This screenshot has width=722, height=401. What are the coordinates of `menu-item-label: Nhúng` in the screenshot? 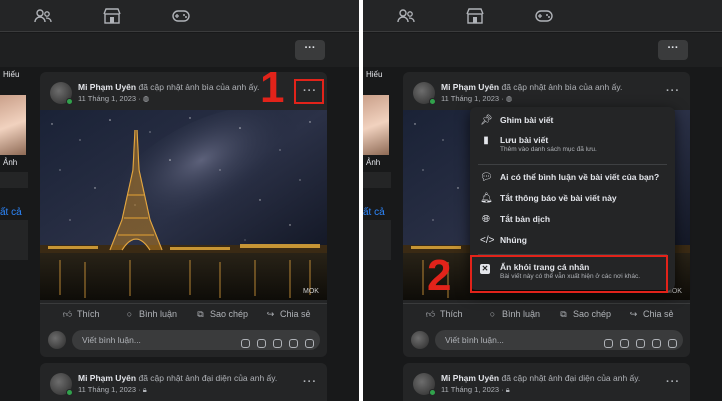 It's located at (513, 240).